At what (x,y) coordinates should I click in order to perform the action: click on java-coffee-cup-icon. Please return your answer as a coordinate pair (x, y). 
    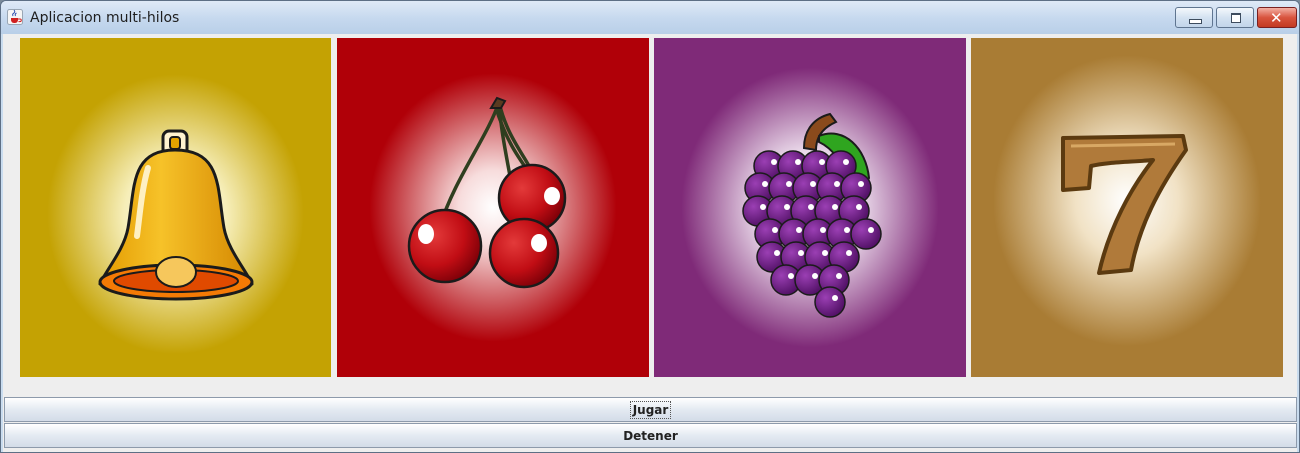
    Looking at the image, I should click on (15, 17).